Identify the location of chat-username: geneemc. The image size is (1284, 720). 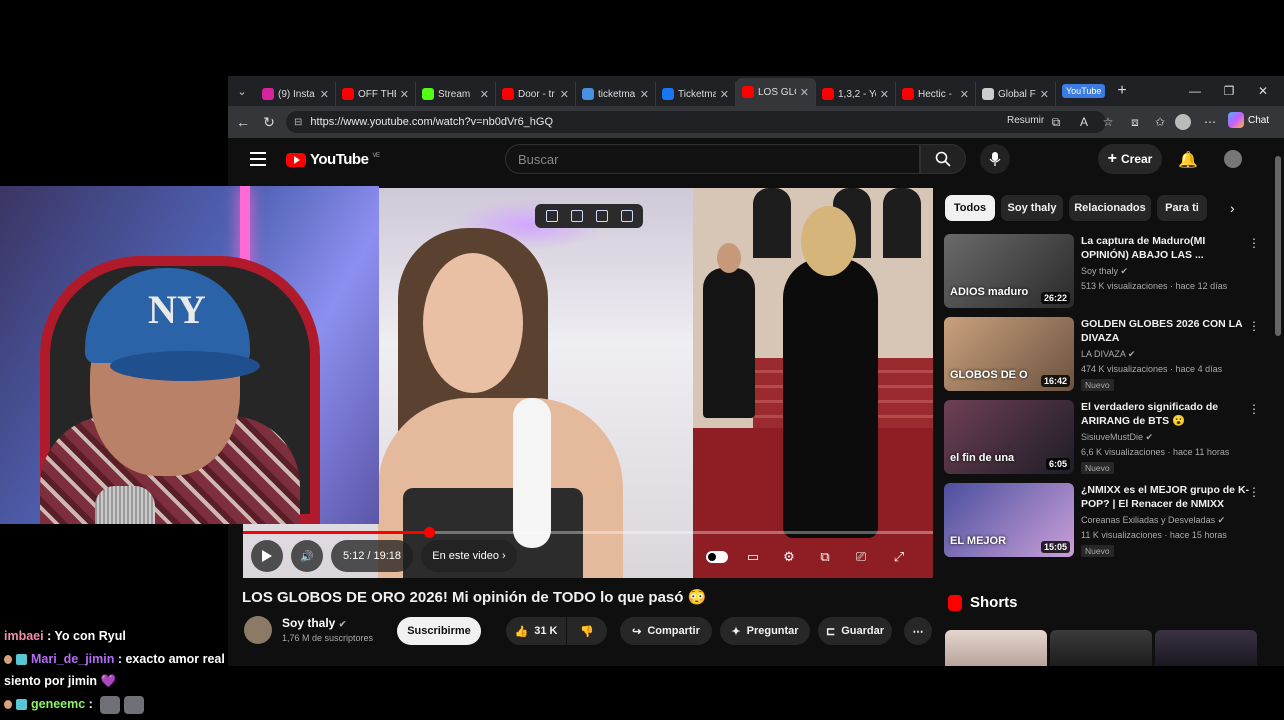
(58, 704).